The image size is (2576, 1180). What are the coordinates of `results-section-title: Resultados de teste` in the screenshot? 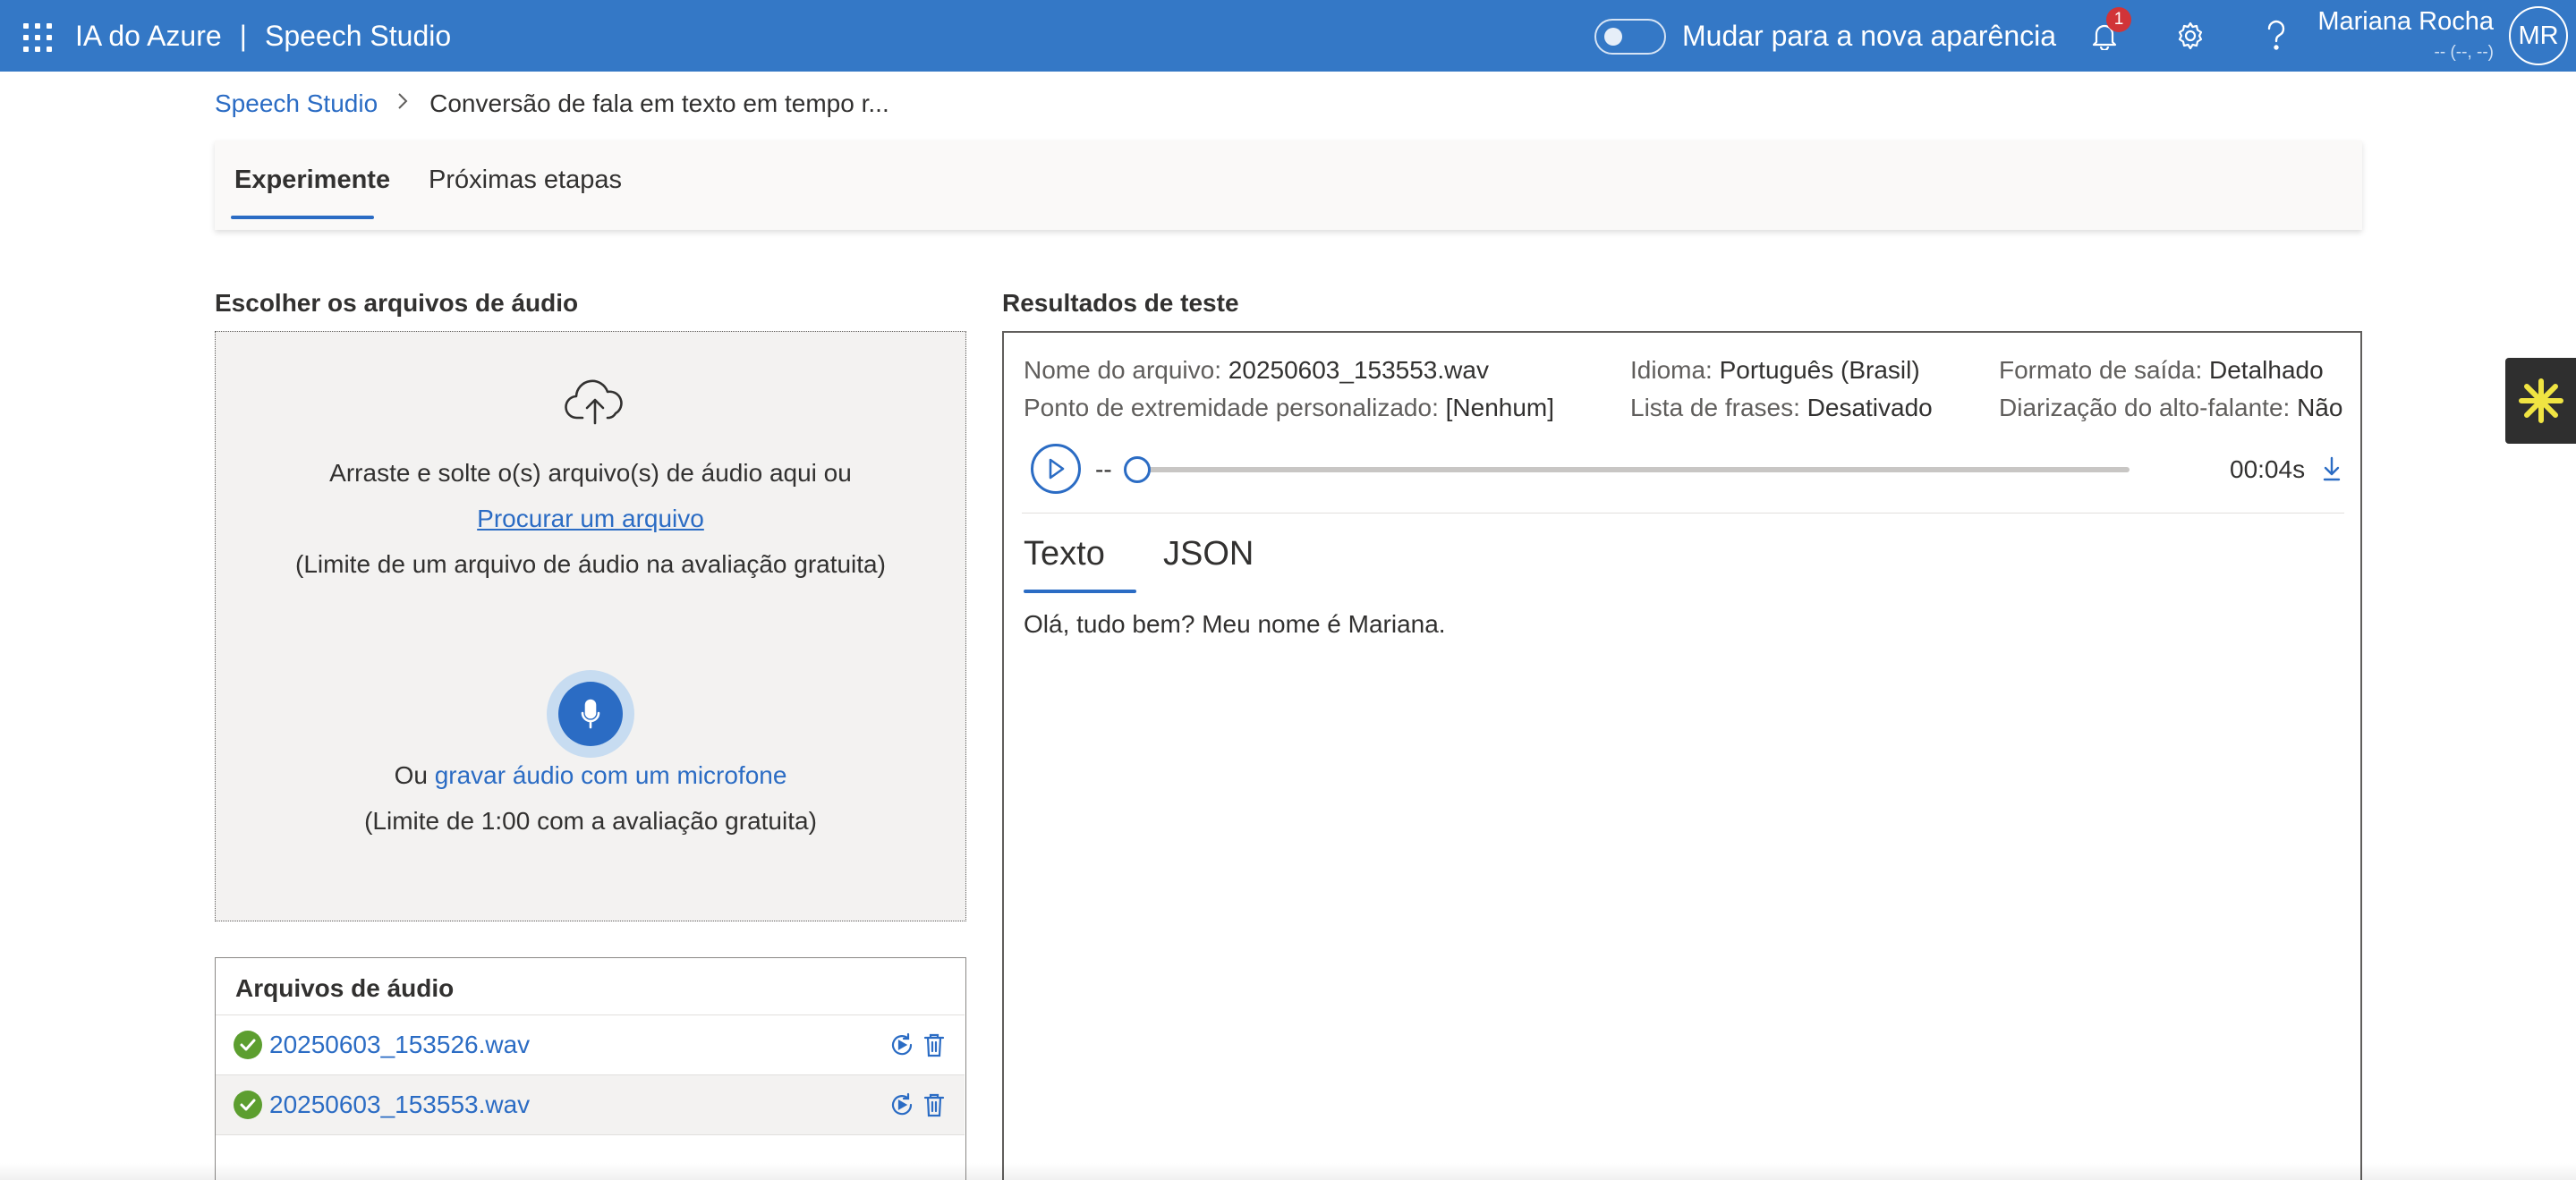 It's located at (1120, 303).